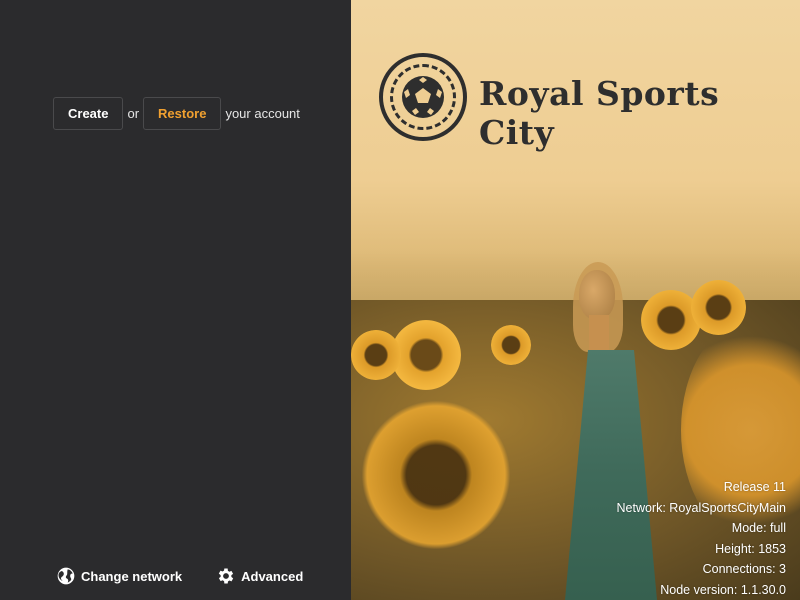 The width and height of the screenshot is (800, 600). Describe the element at coordinates (750, 548) in the screenshot. I see `height-text: Height: 1853` at that location.